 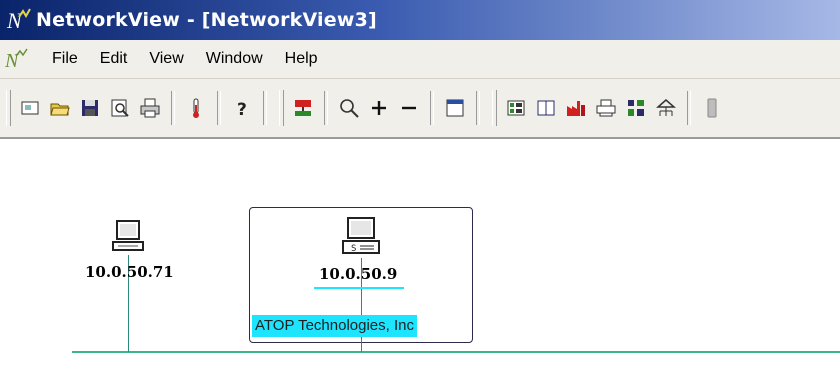 What do you see at coordinates (420, 20) in the screenshot?
I see `title-bar: N NetworkView - [NetworkView3]` at bounding box center [420, 20].